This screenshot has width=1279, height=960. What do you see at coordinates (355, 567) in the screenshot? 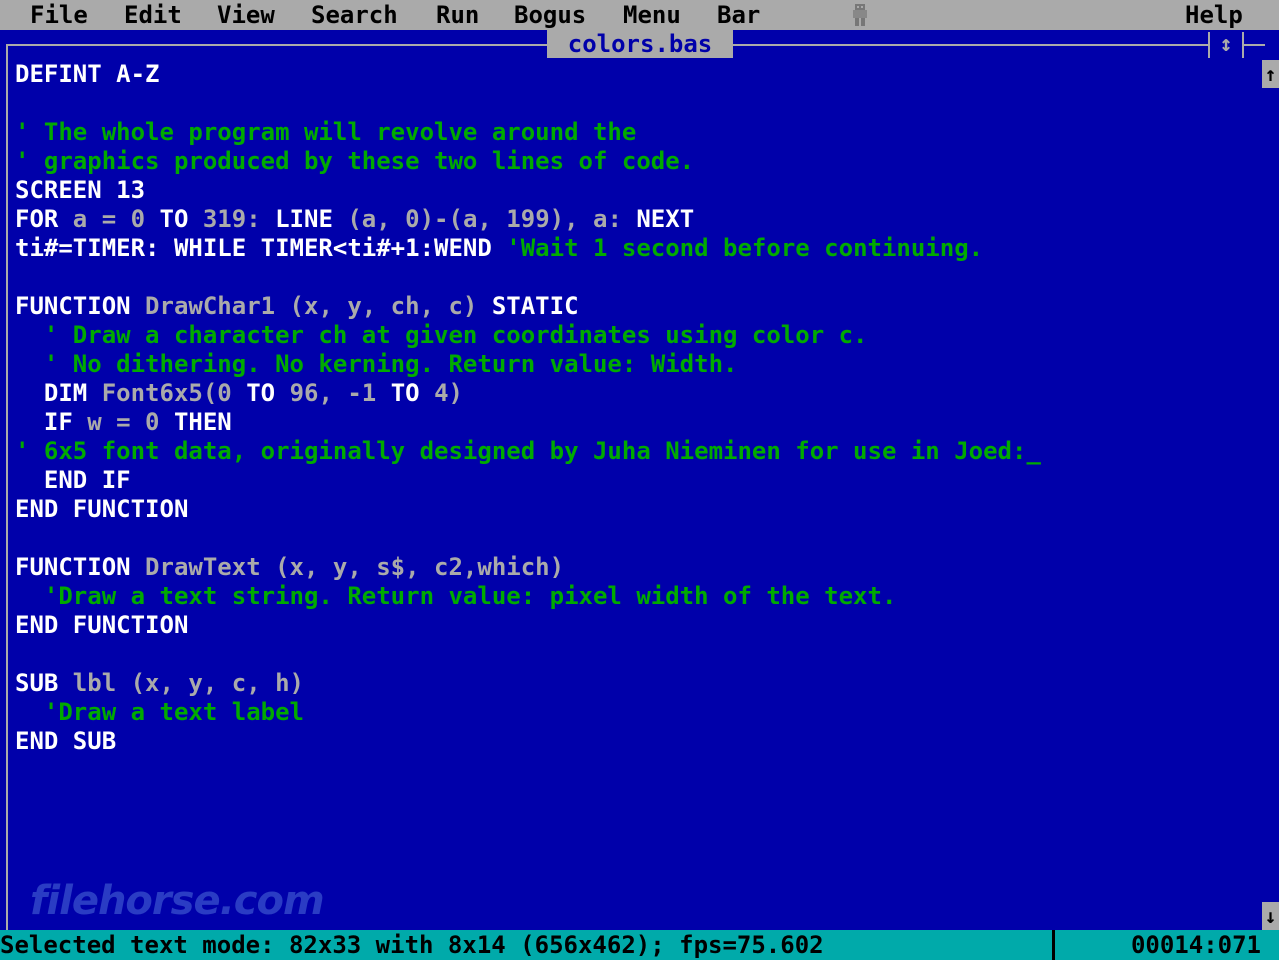
I see `code-token: DrawText (x, y, s$, c2,which)` at bounding box center [355, 567].